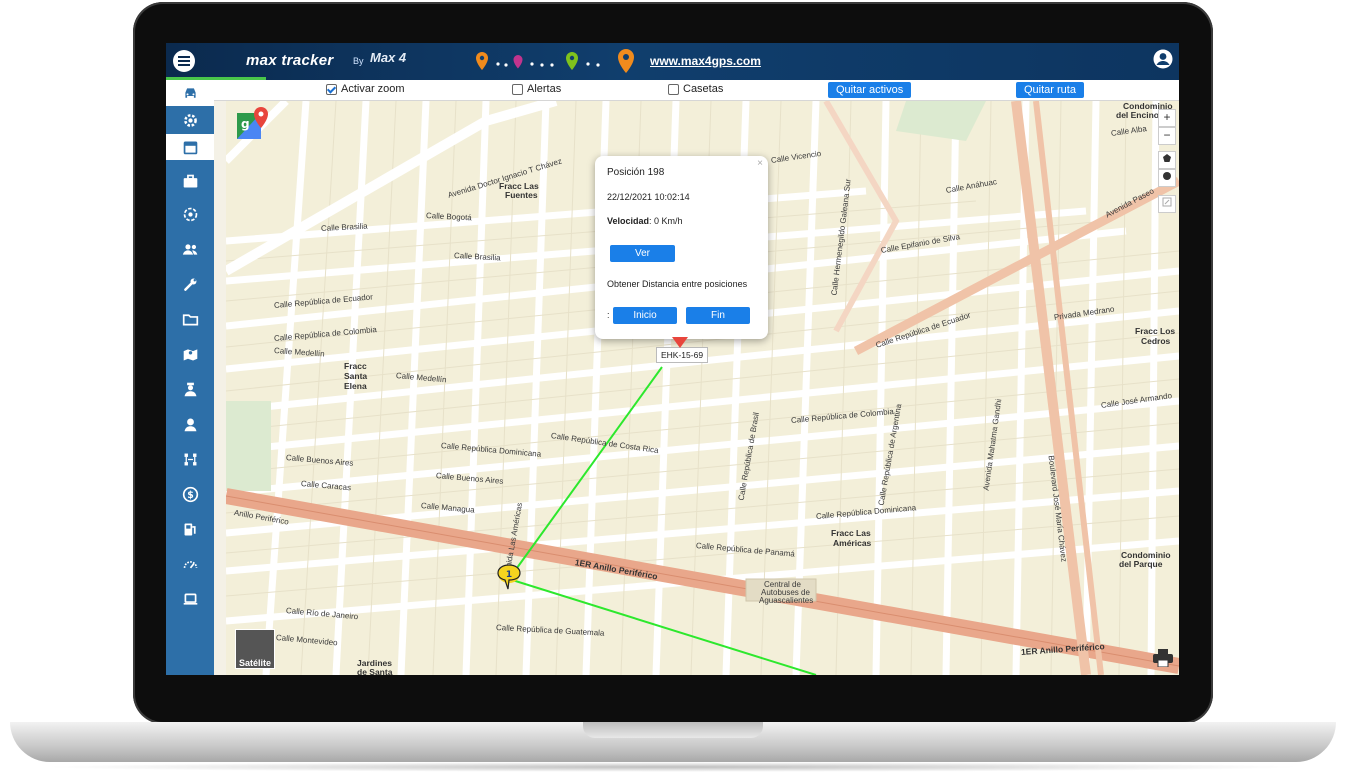  I want to click on top-header: max tracker By Max 4 www.max4gps.com, so click(672, 61).